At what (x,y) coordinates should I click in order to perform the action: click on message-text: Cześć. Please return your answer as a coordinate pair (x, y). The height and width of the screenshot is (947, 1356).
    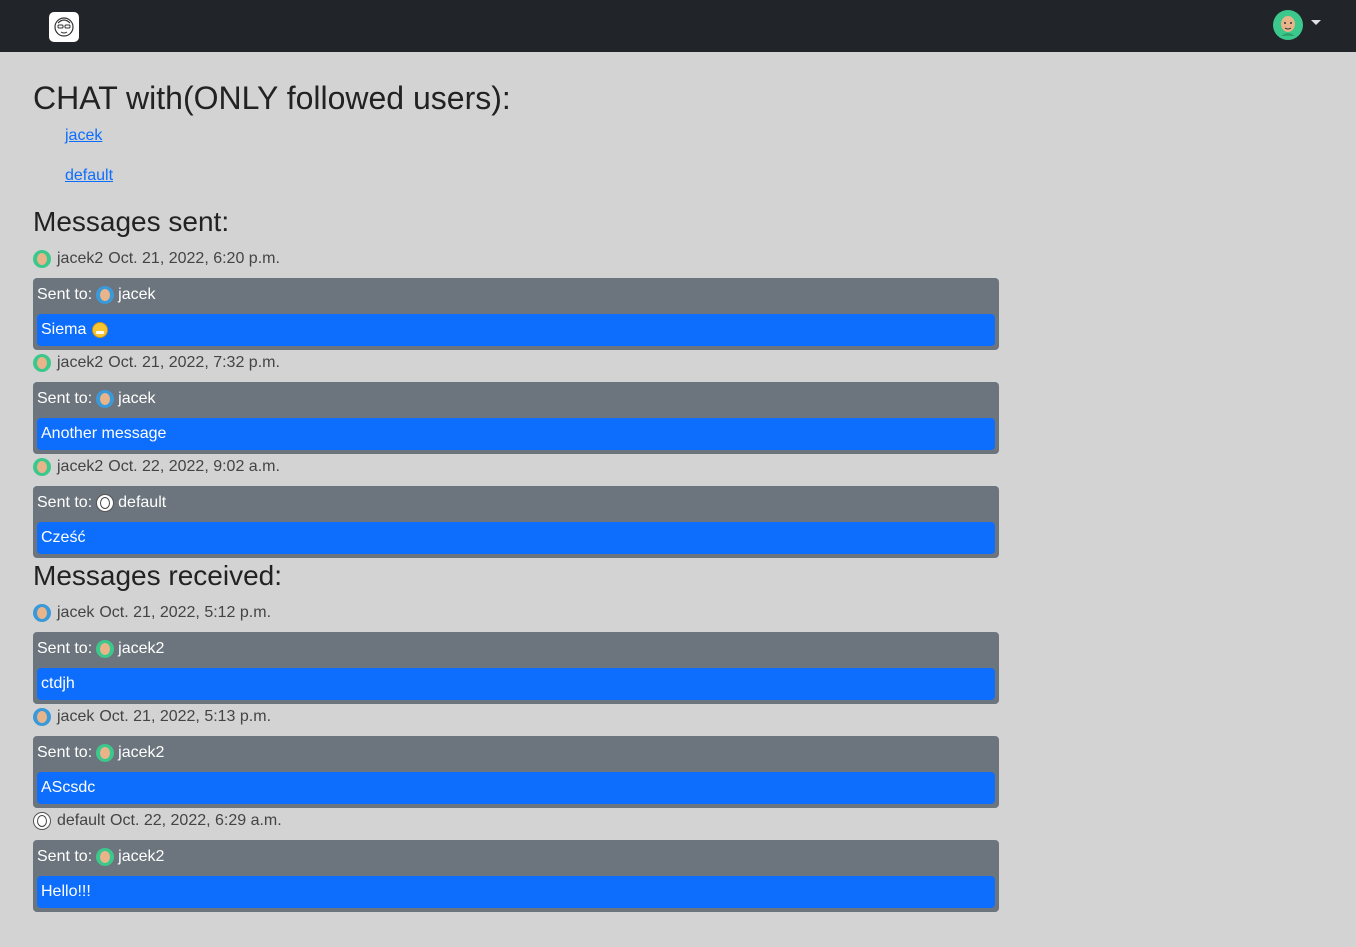
    Looking at the image, I should click on (63, 537).